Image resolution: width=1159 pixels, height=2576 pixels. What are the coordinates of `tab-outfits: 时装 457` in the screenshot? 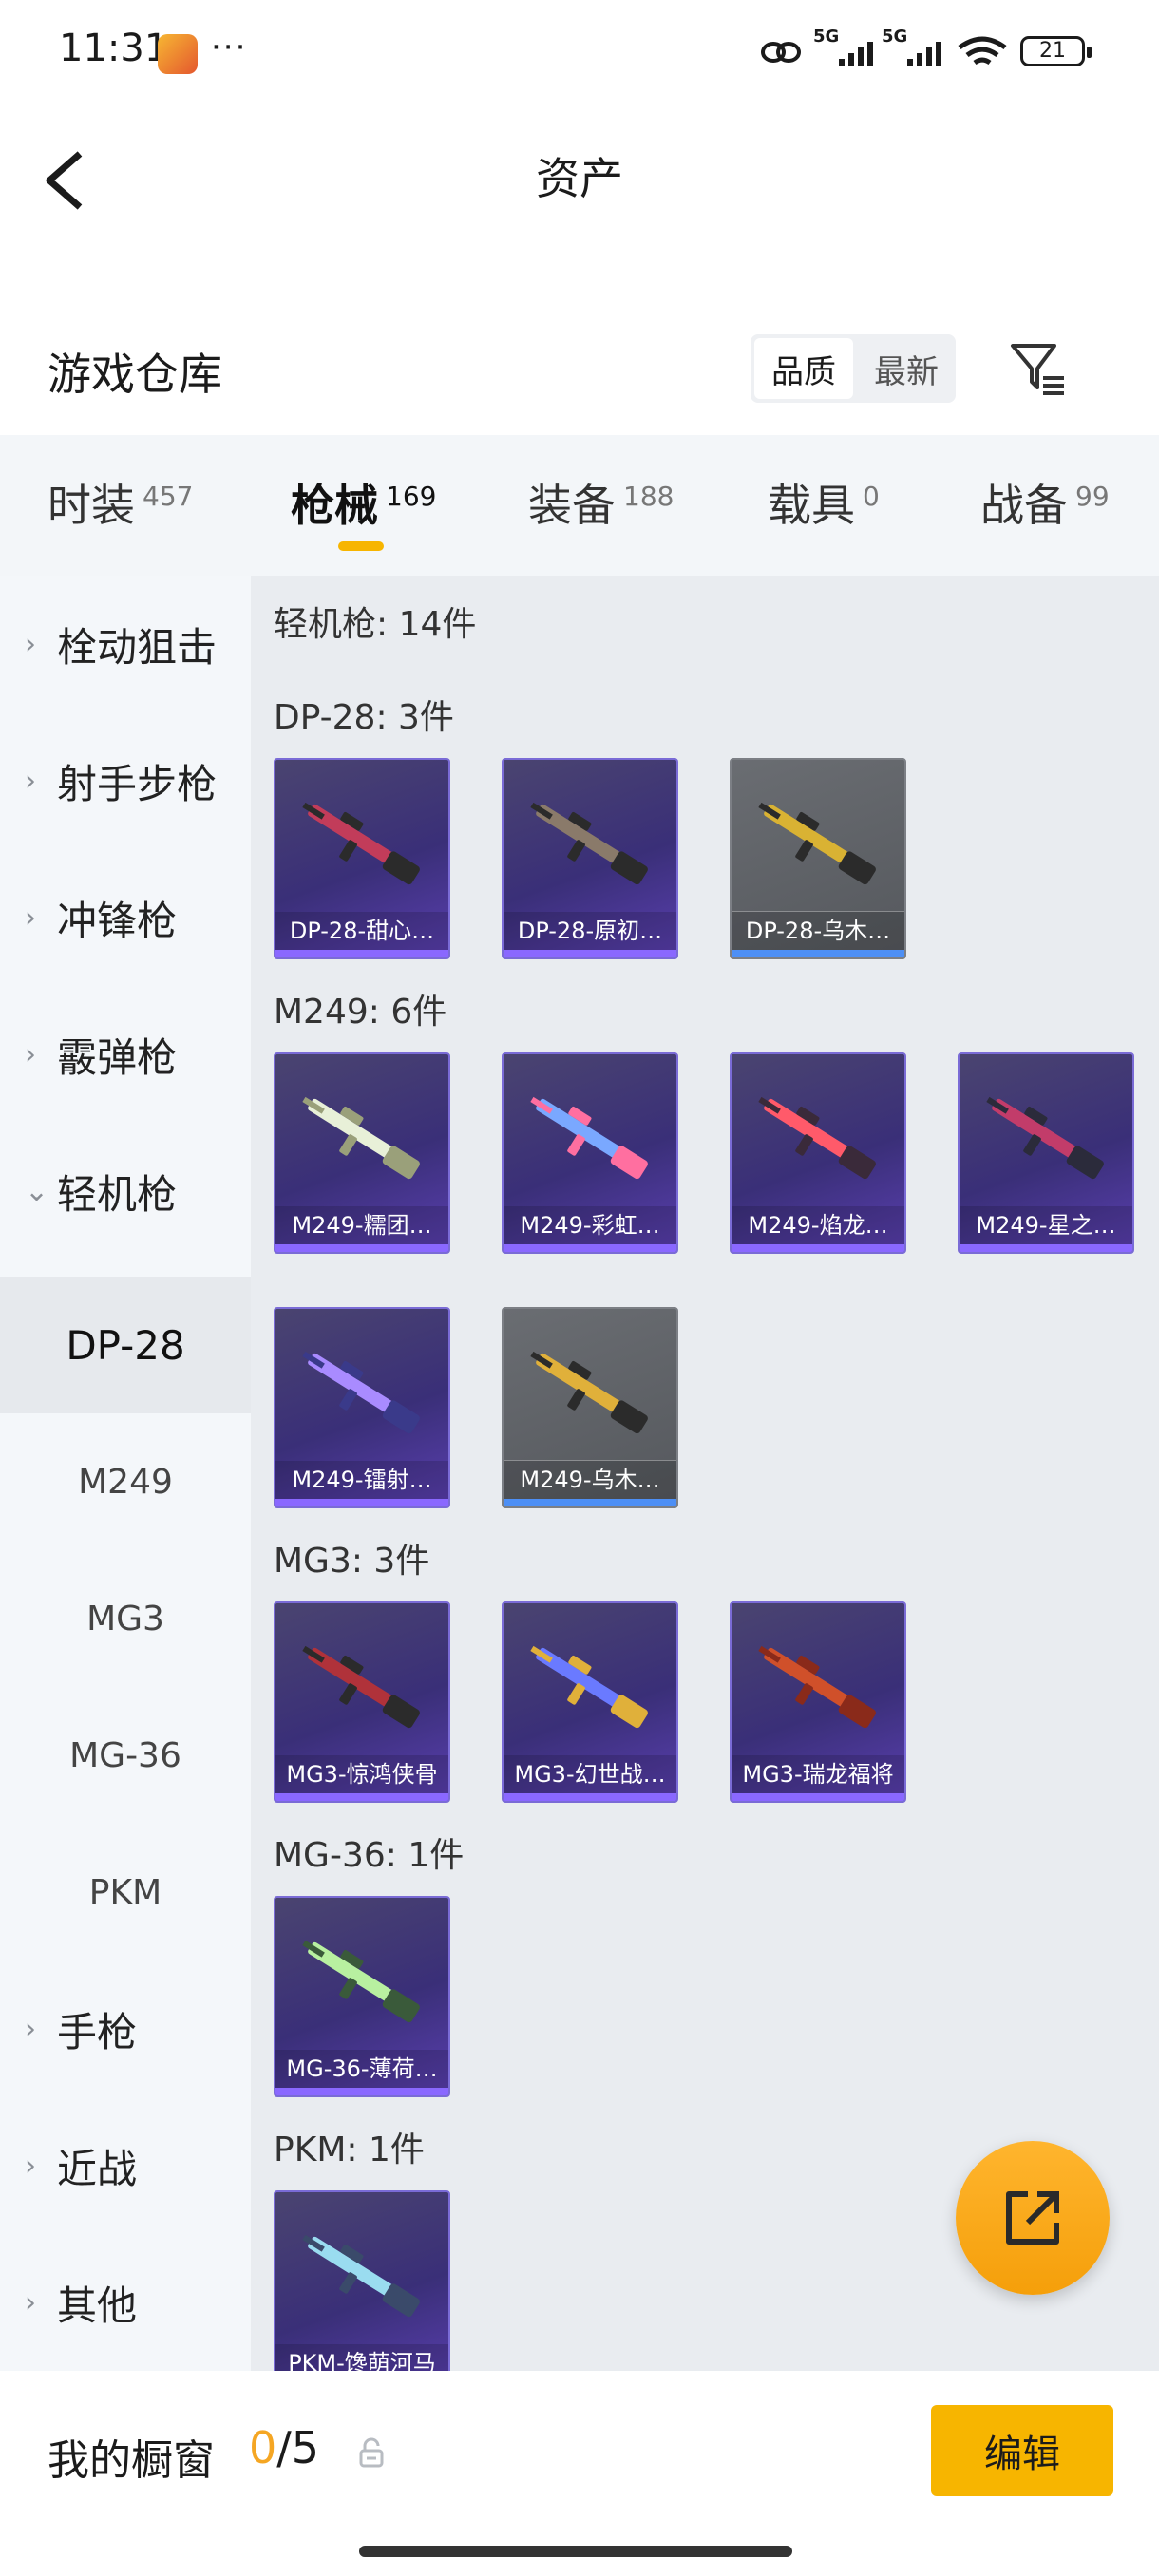 It's located at (120, 502).